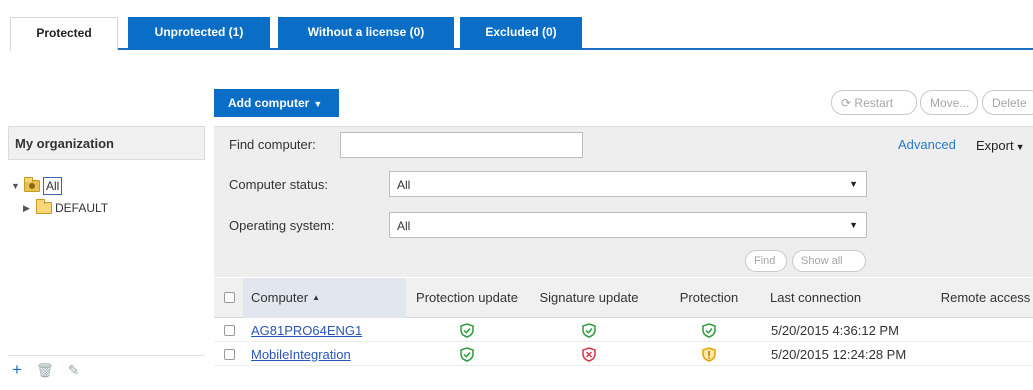 Image resolution: width=1033 pixels, height=390 pixels. I want to click on advanced-link: Advanced, so click(927, 144).